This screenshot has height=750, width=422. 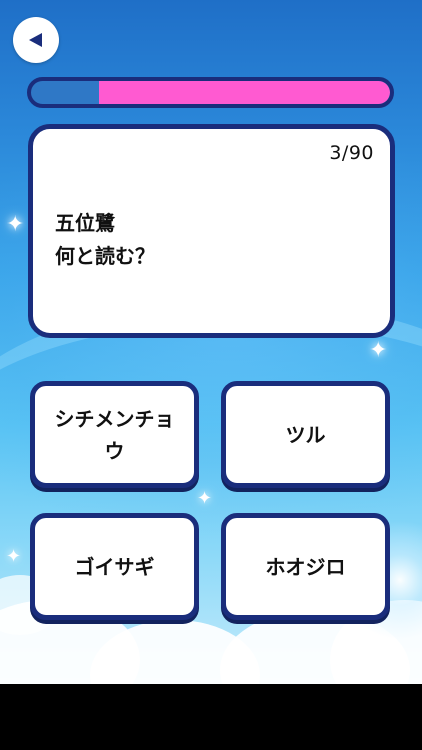 What do you see at coordinates (211, 717) in the screenshot?
I see `bottom-bar` at bounding box center [211, 717].